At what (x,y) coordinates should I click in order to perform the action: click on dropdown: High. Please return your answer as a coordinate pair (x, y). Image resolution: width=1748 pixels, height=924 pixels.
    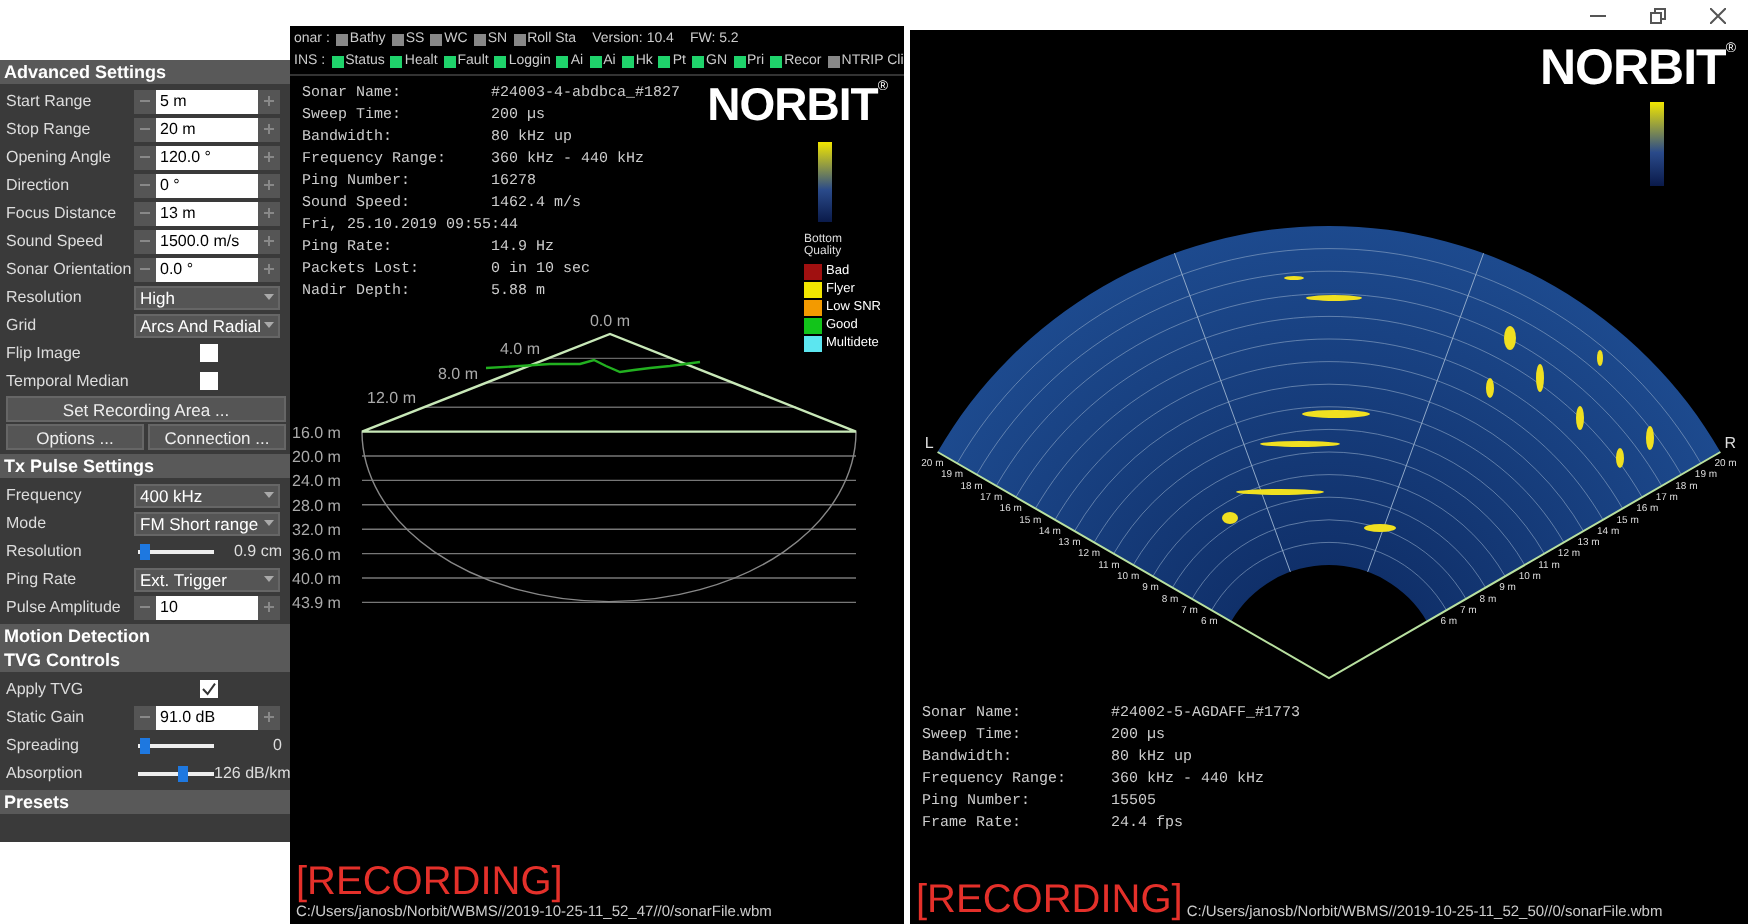
    Looking at the image, I should click on (207, 297).